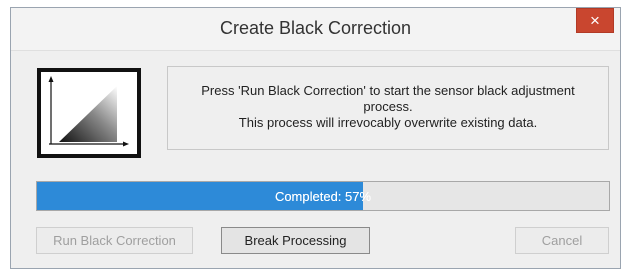 The width and height of the screenshot is (633, 271). Describe the element at coordinates (51, 79) in the screenshot. I see `y-axis-arrow` at that location.